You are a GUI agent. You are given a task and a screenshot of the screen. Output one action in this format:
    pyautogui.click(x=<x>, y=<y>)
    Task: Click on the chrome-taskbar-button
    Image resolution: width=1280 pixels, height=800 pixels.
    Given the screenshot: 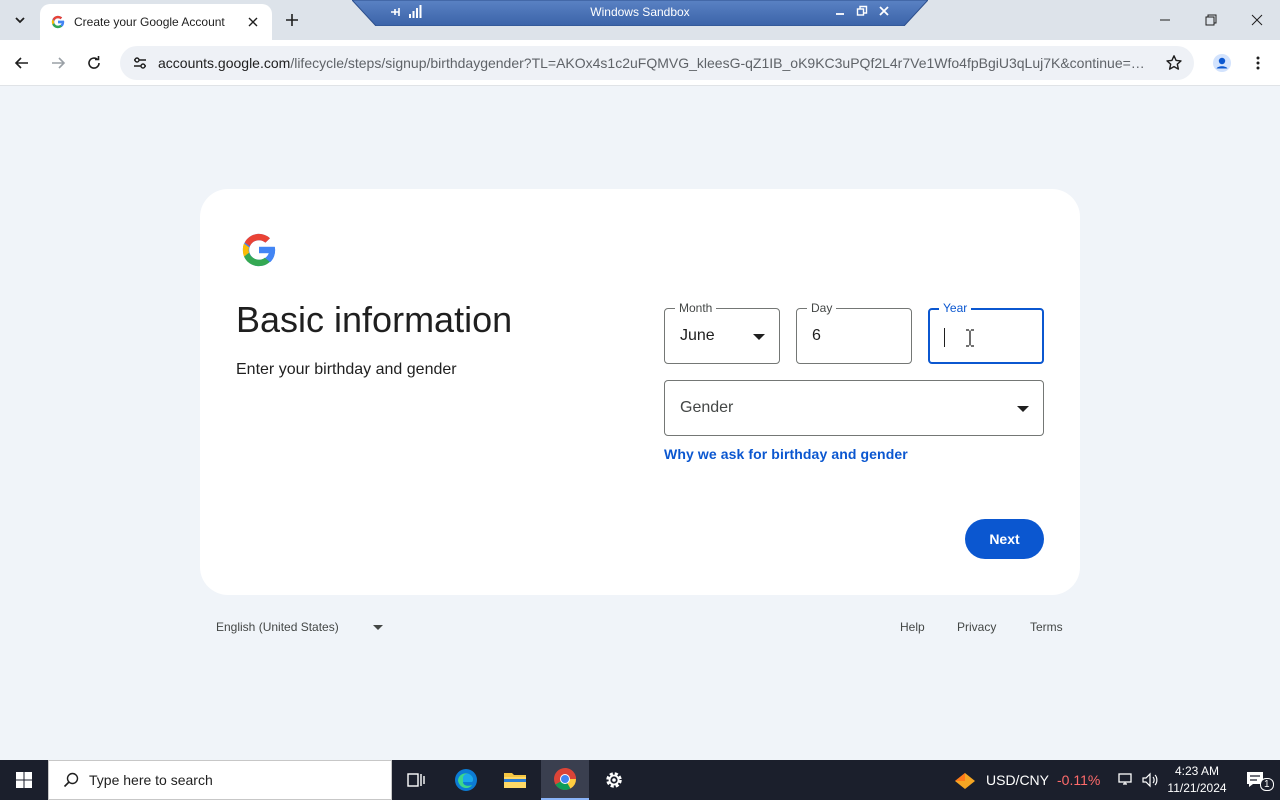 What is the action you would take?
    pyautogui.click(x=565, y=780)
    